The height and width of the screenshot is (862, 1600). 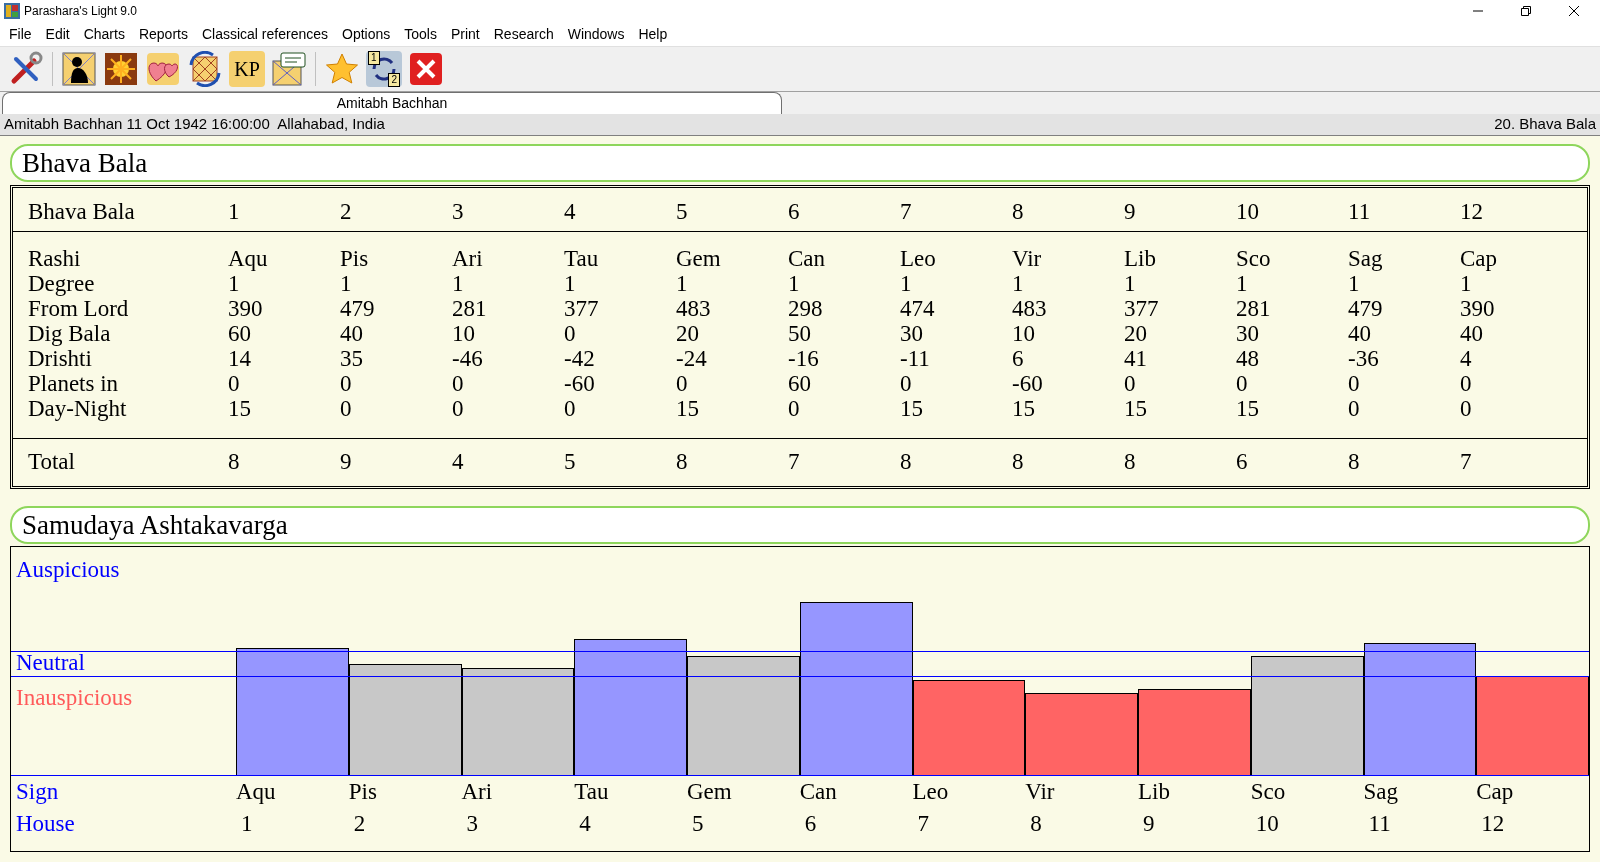 What do you see at coordinates (1360, 211) in the screenshot?
I see `column-header: 11` at bounding box center [1360, 211].